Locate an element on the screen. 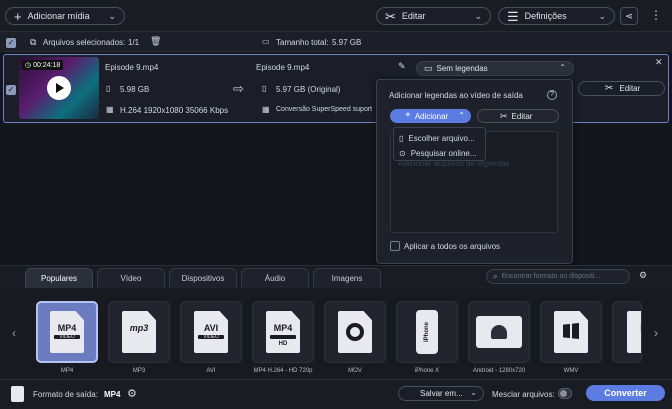  wmv-file-icon is located at coordinates (571, 332).